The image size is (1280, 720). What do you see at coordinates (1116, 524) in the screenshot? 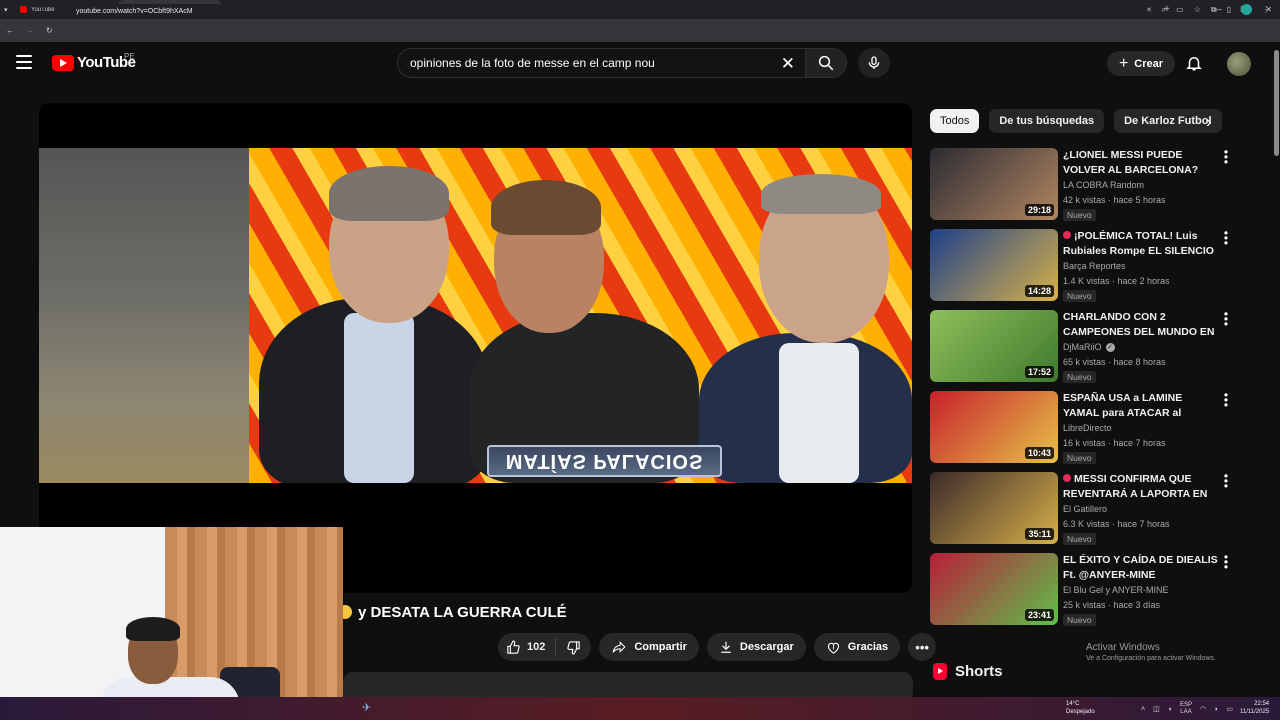
I see `view-count-and-age: 6.3 K vistas · hace 7 horas` at bounding box center [1116, 524].